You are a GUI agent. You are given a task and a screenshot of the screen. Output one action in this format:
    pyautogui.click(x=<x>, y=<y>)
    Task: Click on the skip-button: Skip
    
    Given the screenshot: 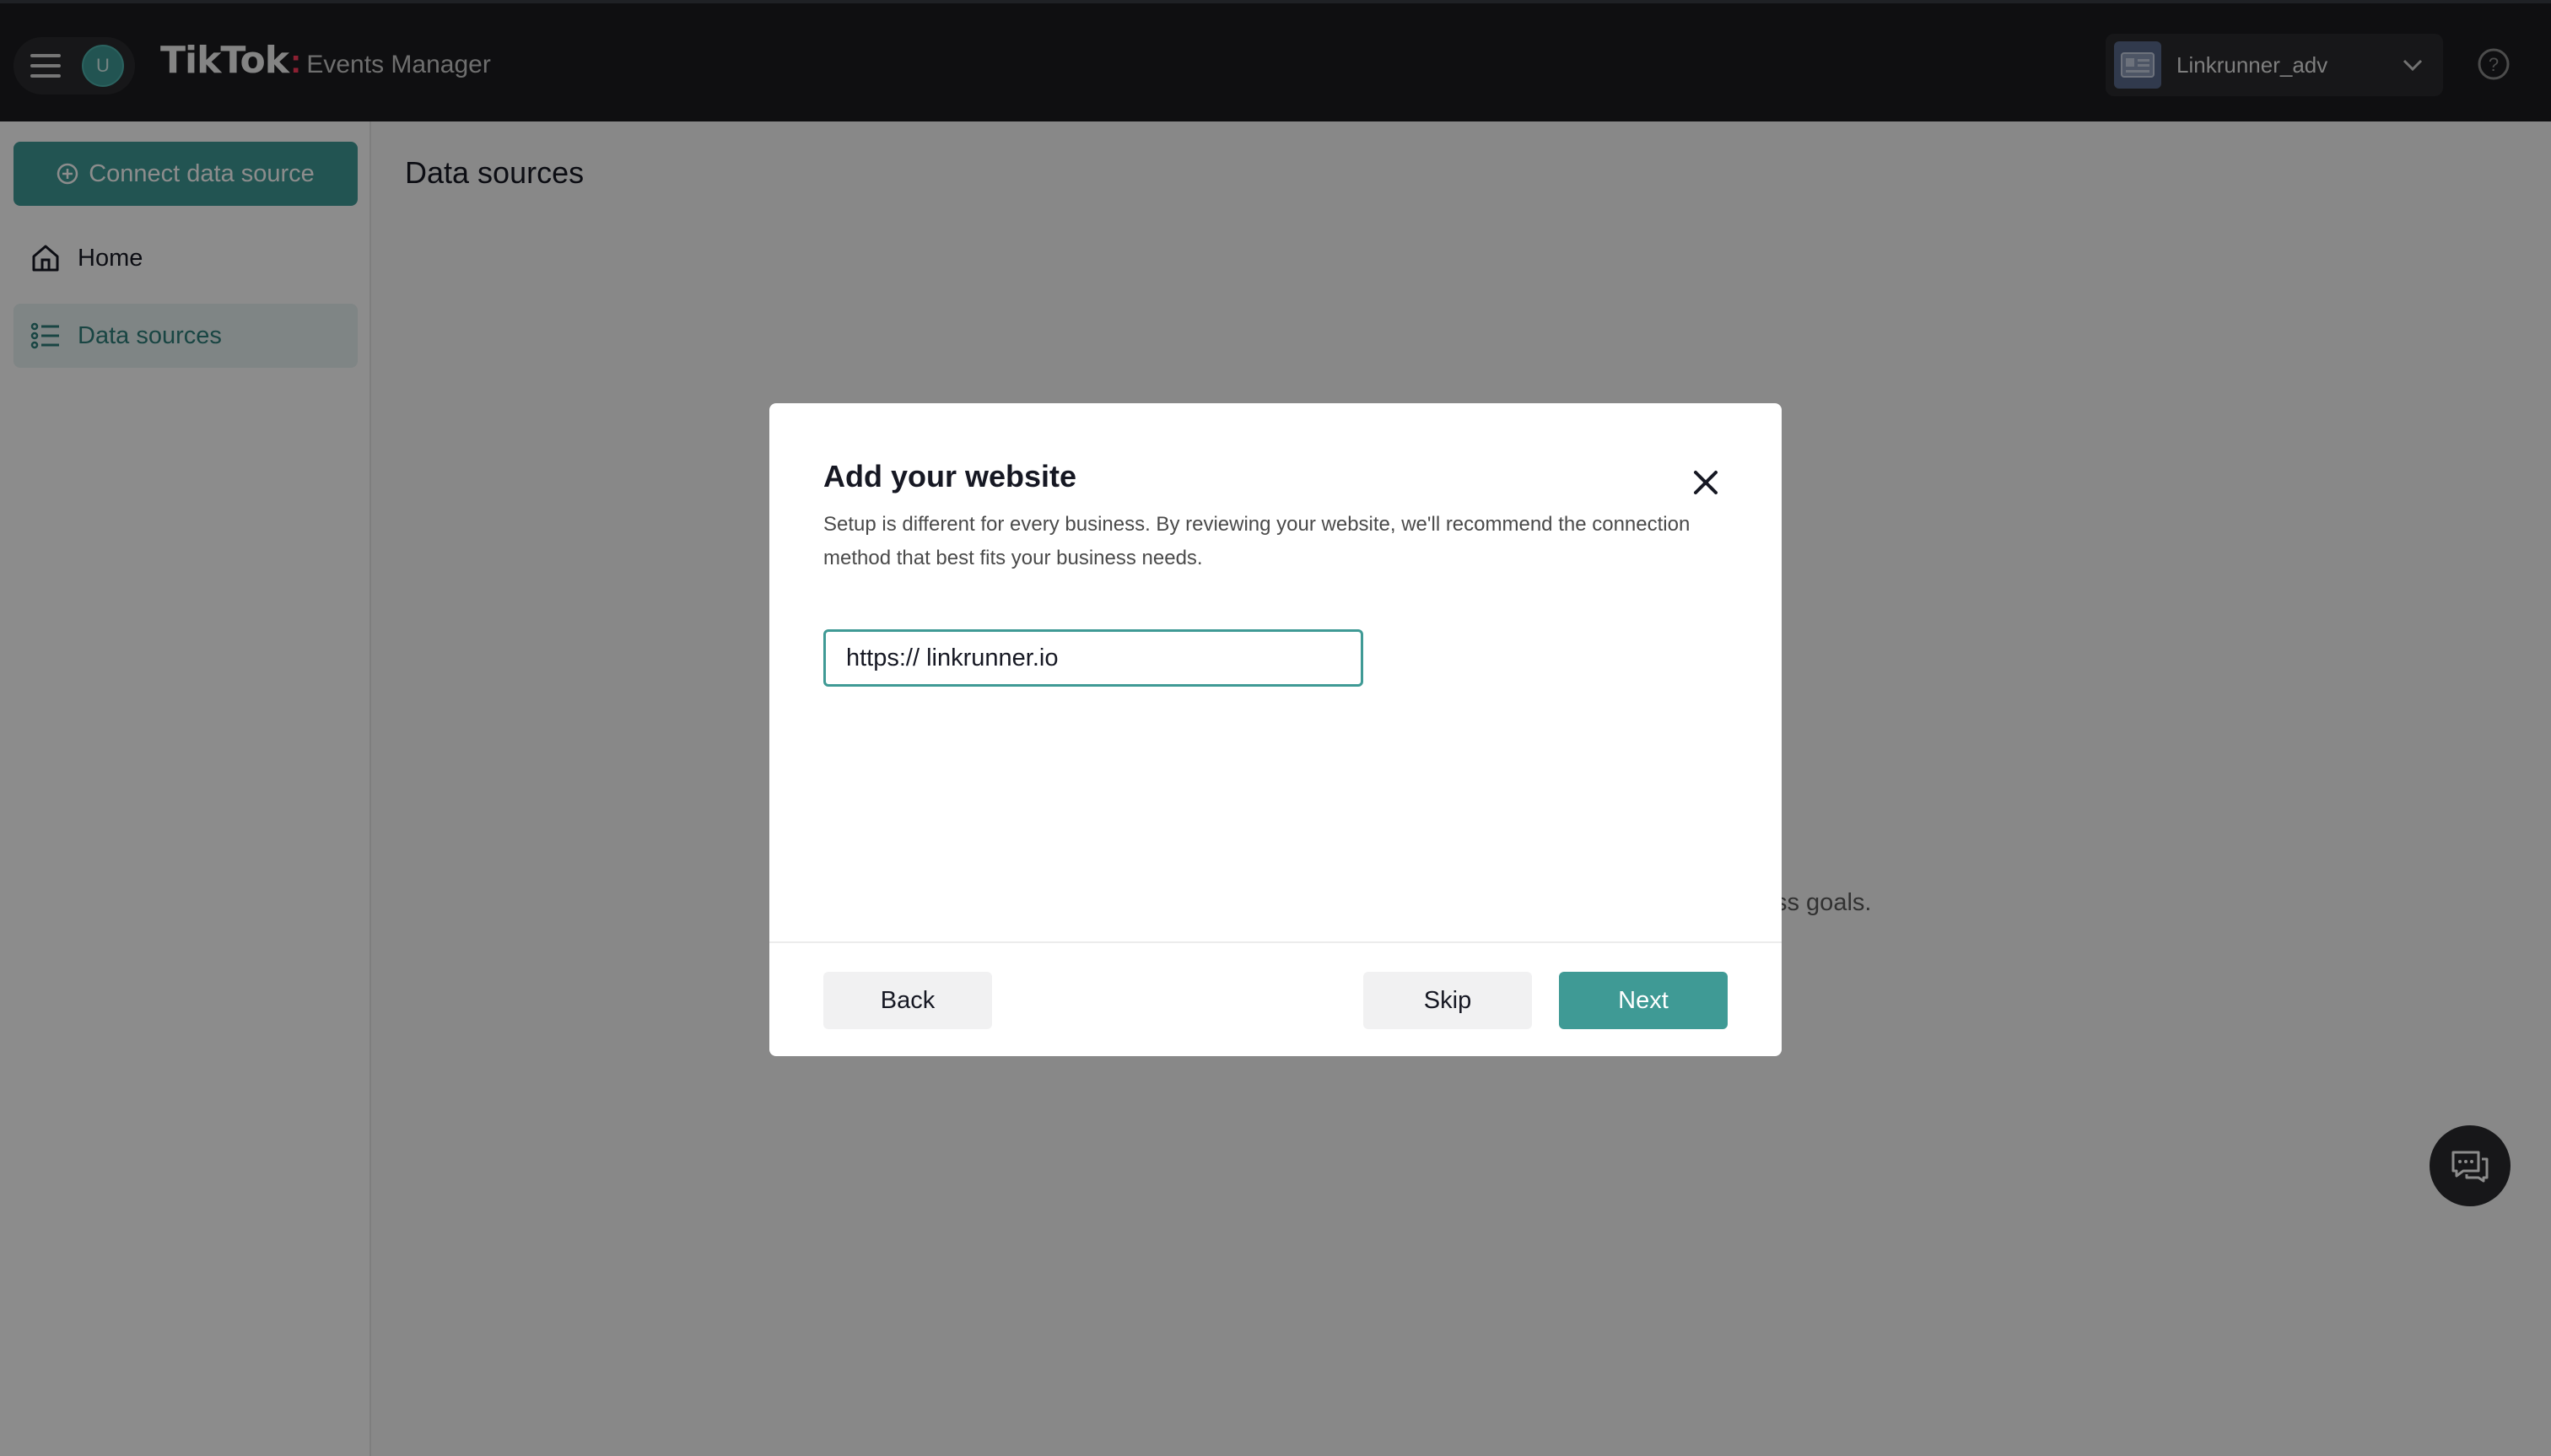 What is the action you would take?
    pyautogui.click(x=1447, y=1000)
    